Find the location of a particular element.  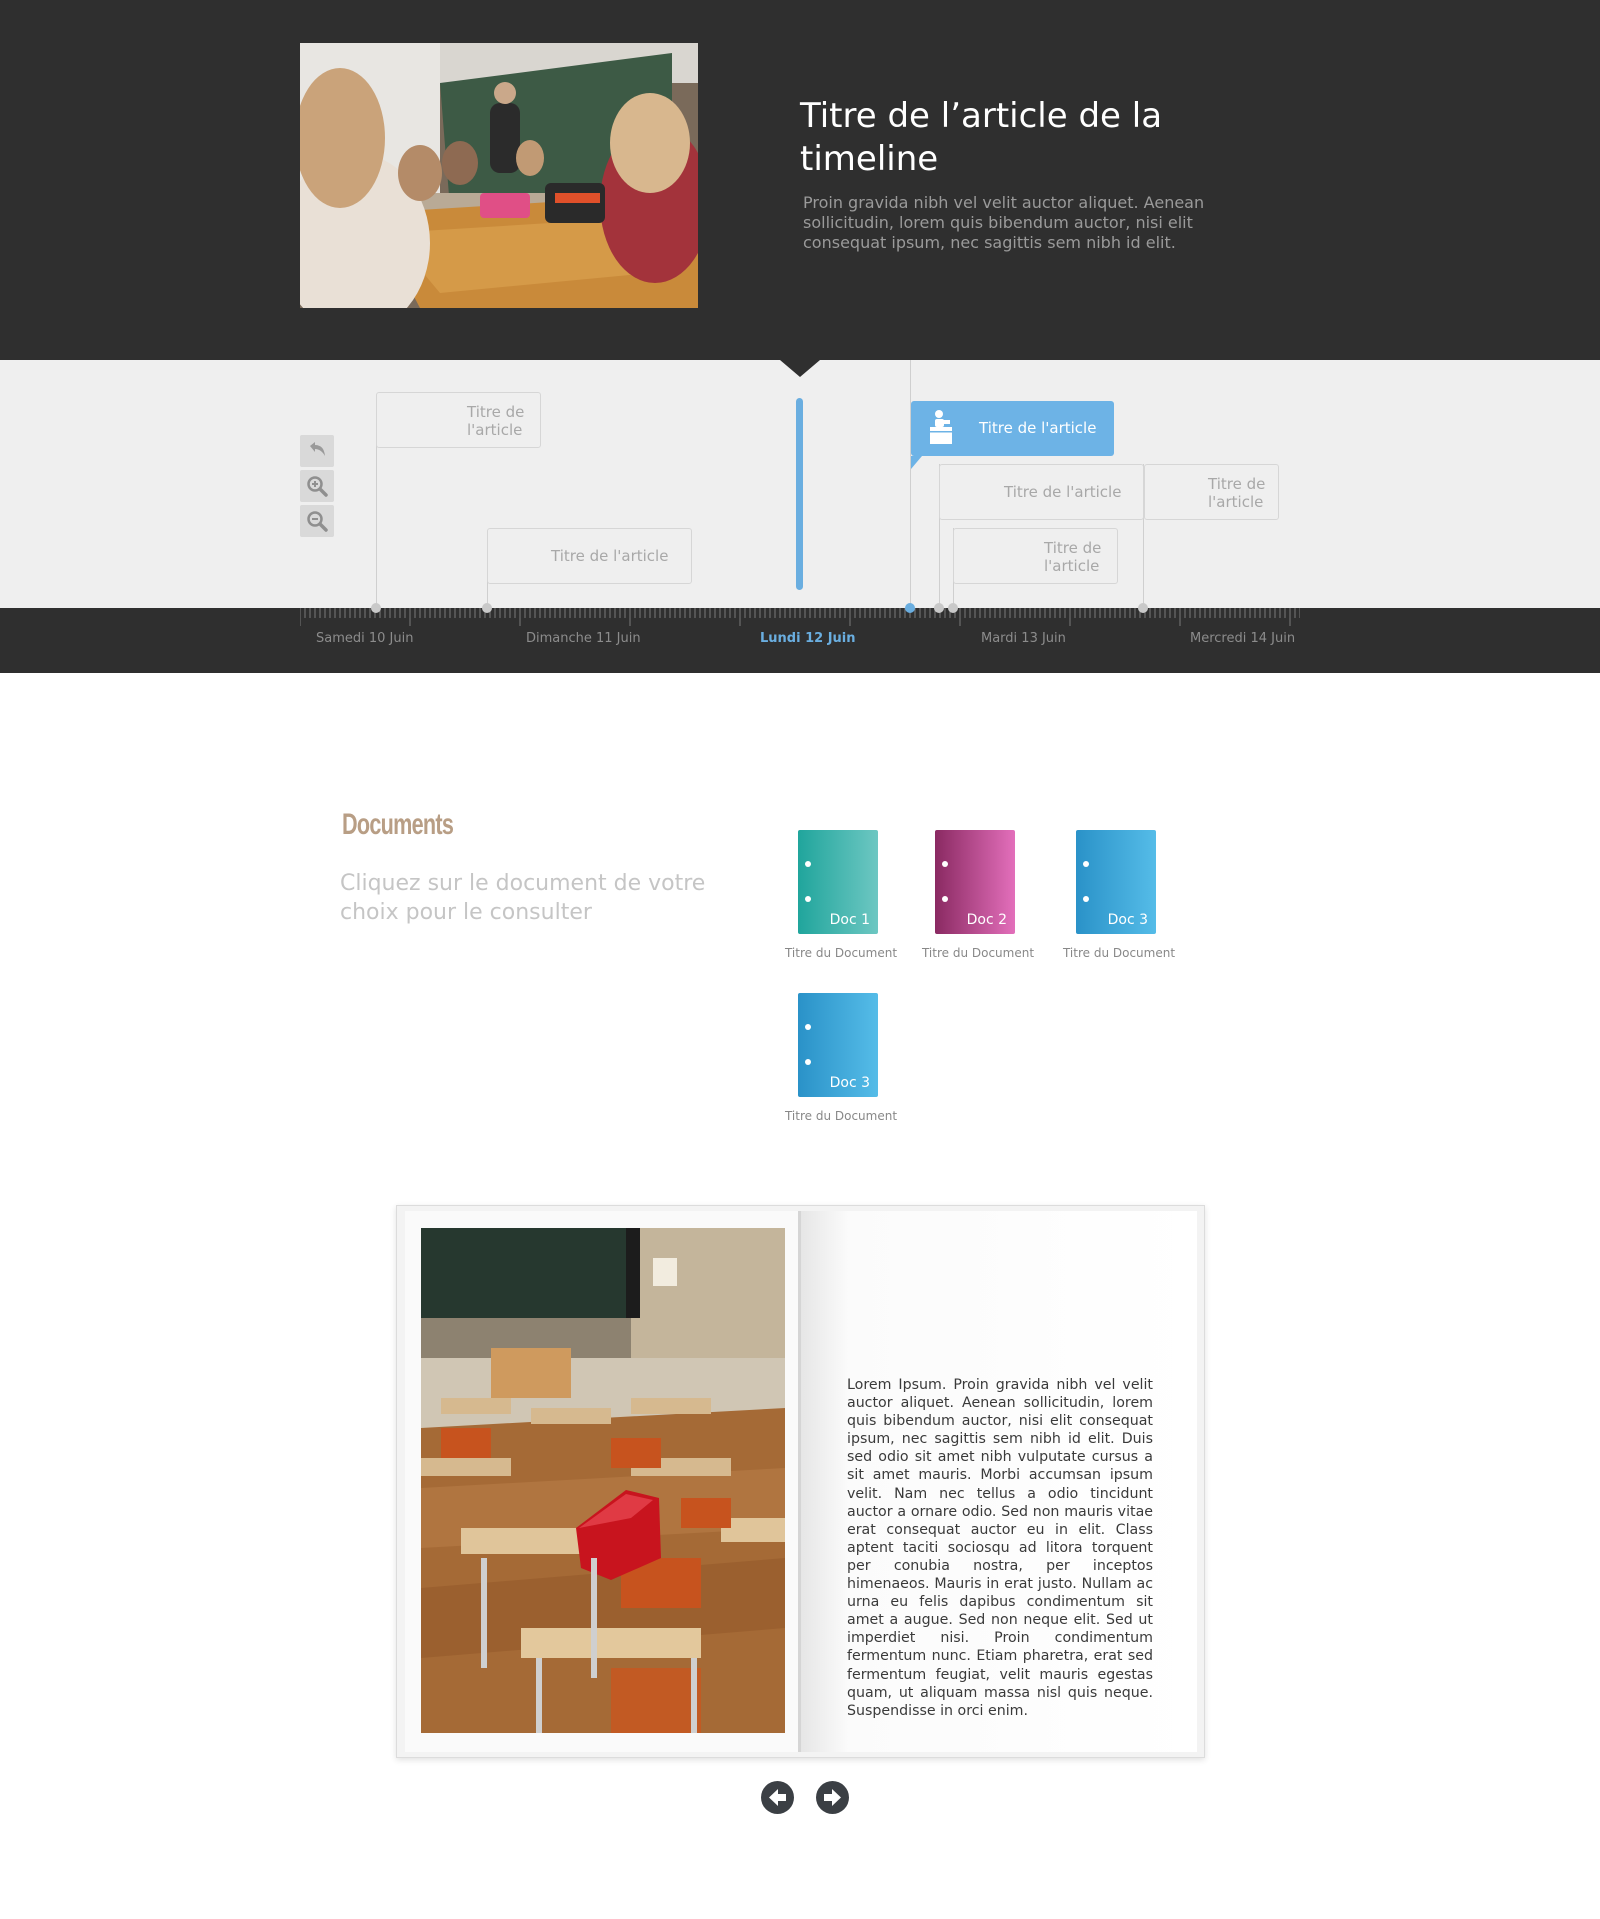

previous-page-button is located at coordinates (777, 1797).